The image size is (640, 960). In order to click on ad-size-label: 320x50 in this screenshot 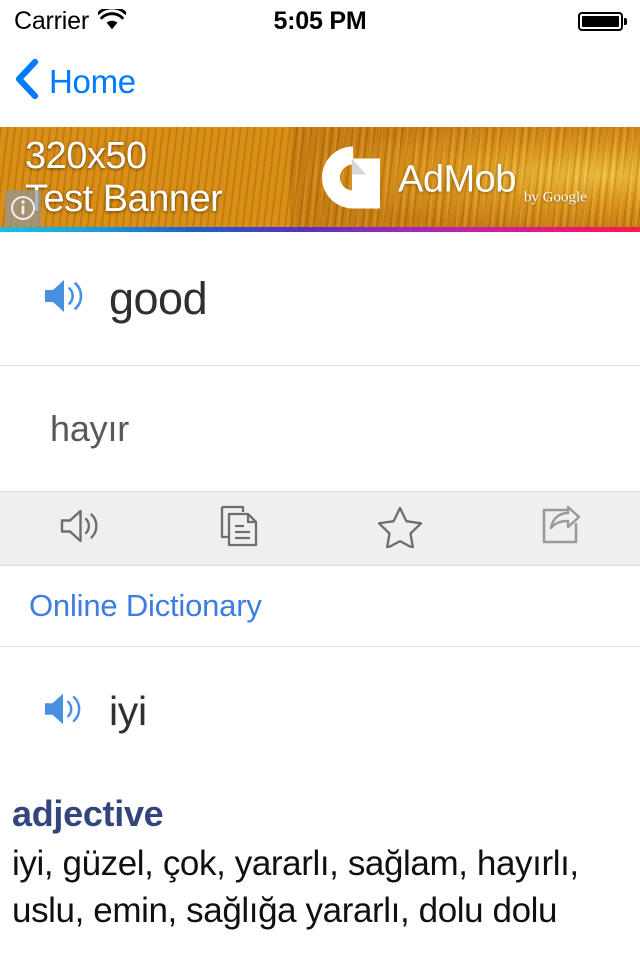, I will do `click(86, 156)`.